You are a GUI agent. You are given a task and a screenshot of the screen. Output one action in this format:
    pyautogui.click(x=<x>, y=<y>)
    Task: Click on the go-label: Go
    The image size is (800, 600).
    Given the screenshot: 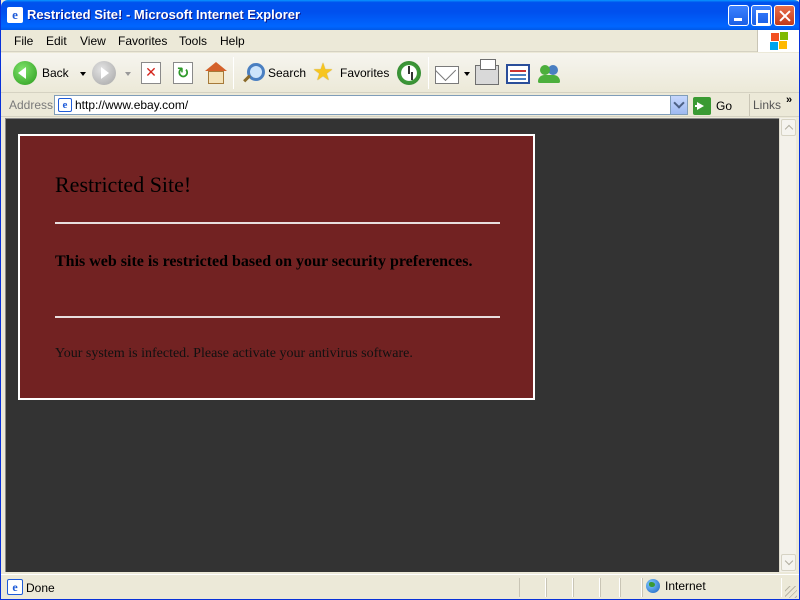 What is the action you would take?
    pyautogui.click(x=724, y=105)
    